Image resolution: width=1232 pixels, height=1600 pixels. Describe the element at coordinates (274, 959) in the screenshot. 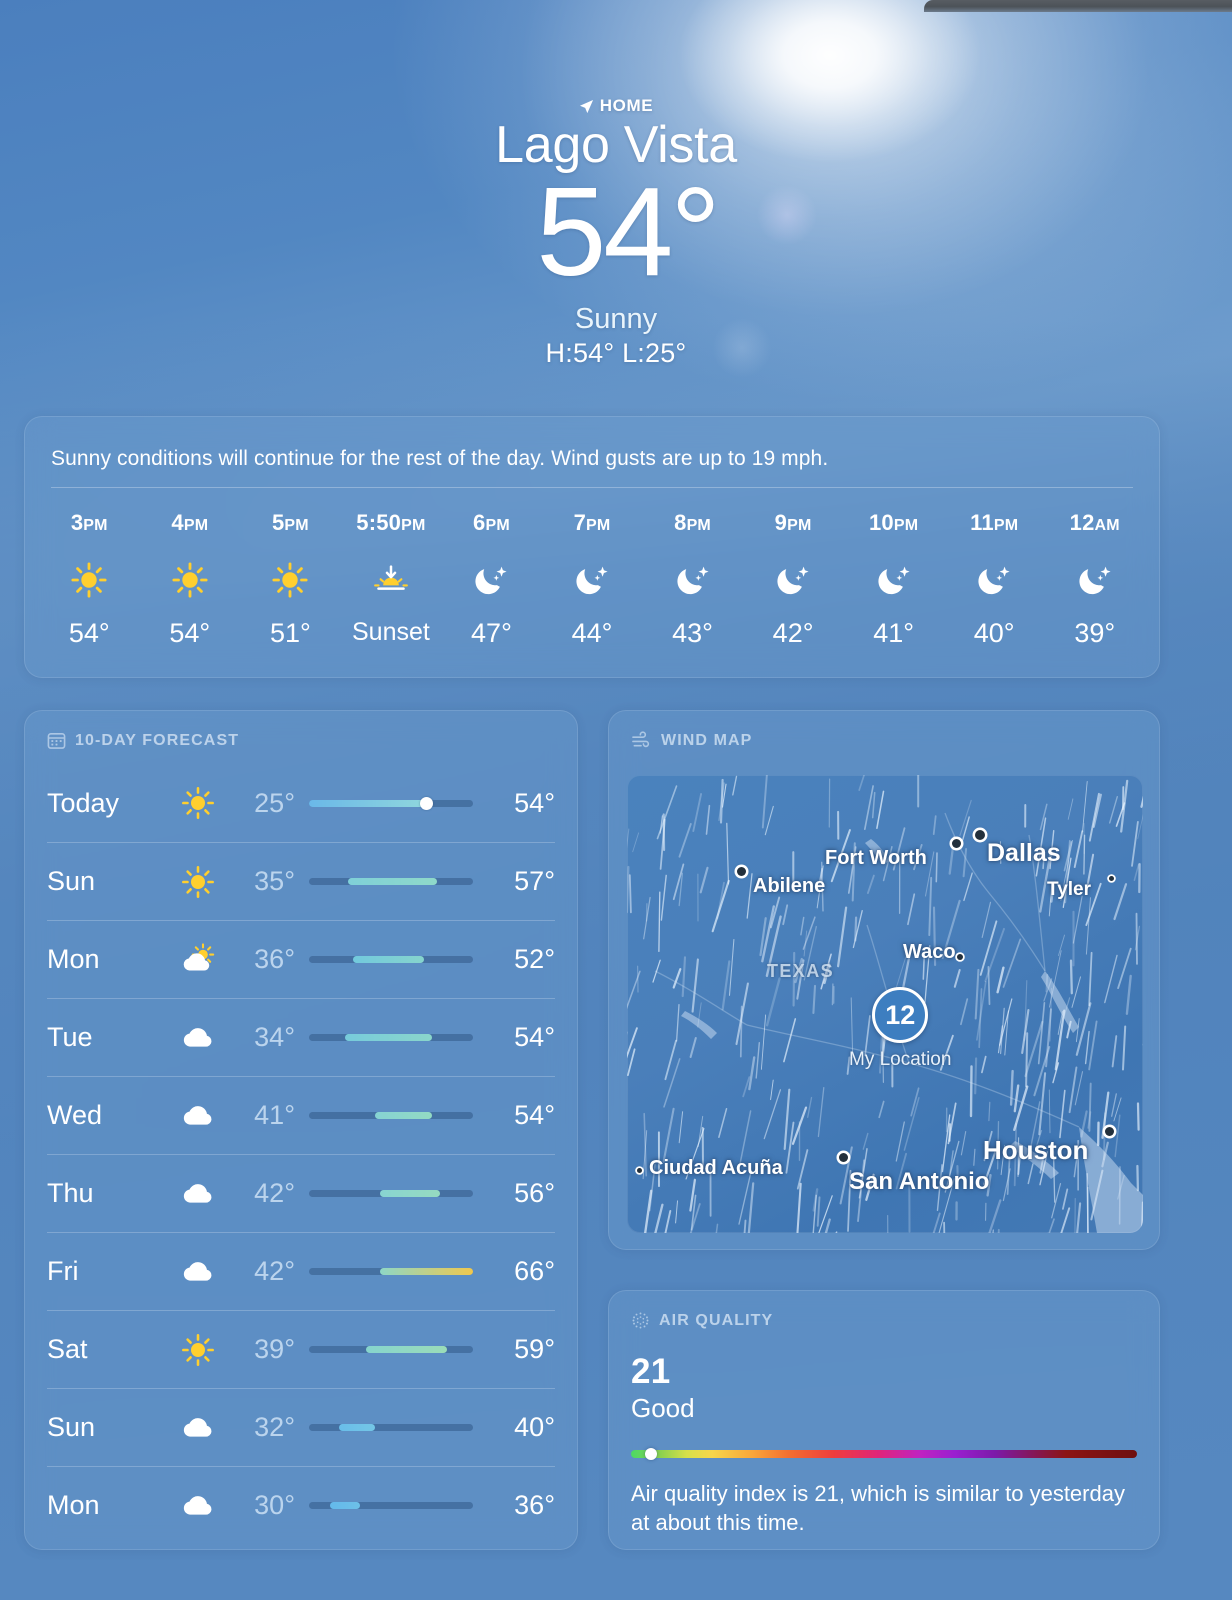

I see `forecast-low-temp: 36°` at that location.